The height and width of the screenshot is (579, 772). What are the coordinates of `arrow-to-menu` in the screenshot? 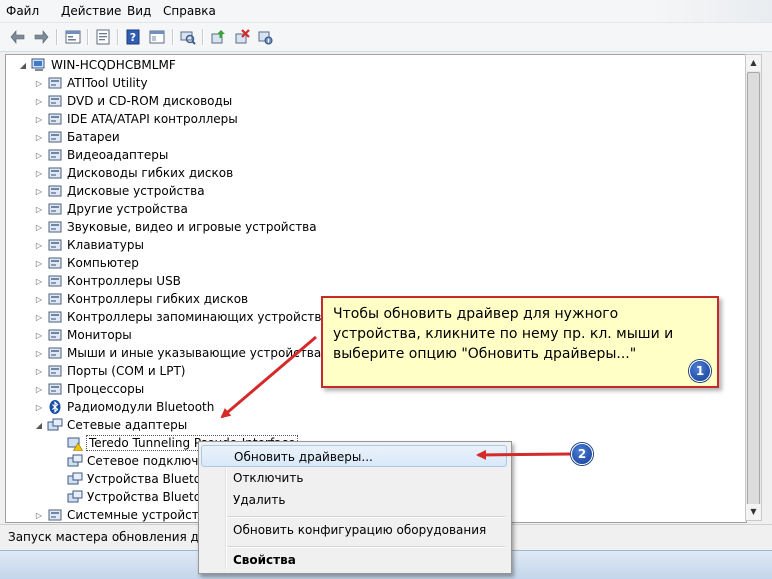 It's located at (523, 454).